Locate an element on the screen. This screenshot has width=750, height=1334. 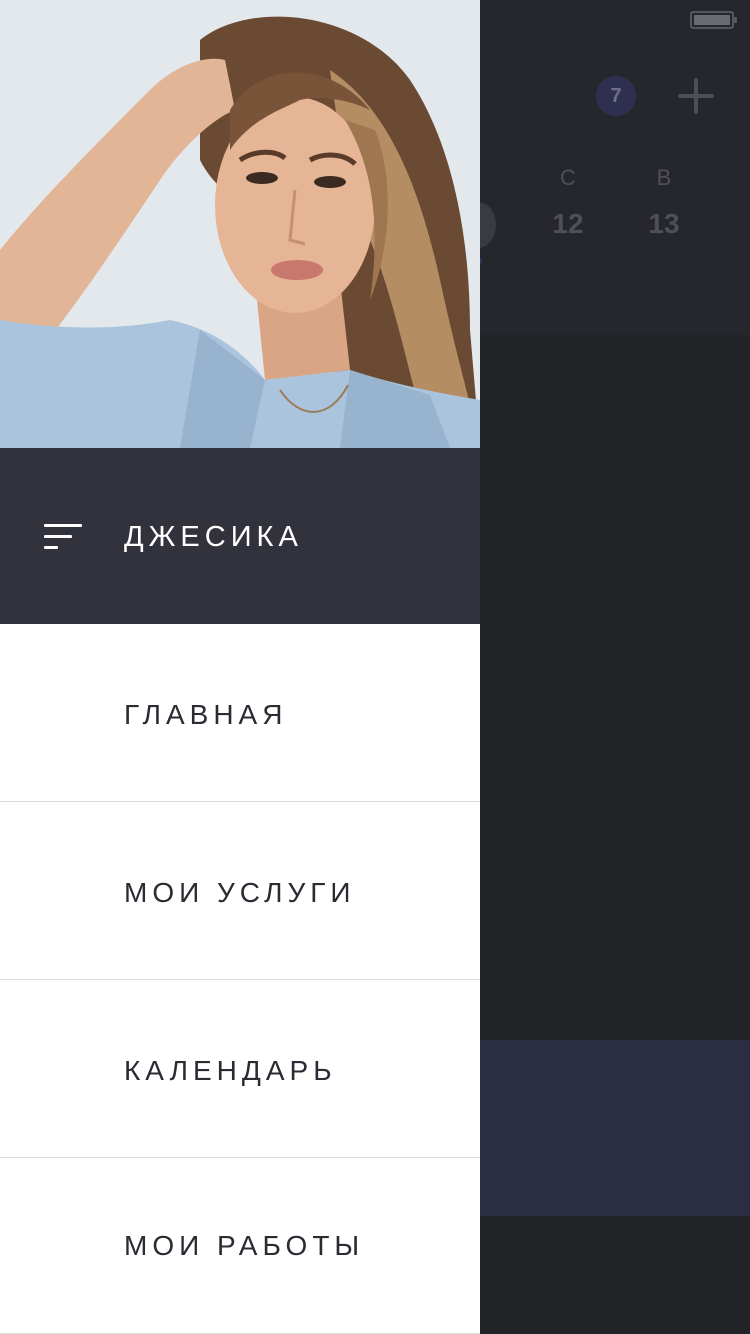
weekday-label: С is located at coordinates (568, 177).